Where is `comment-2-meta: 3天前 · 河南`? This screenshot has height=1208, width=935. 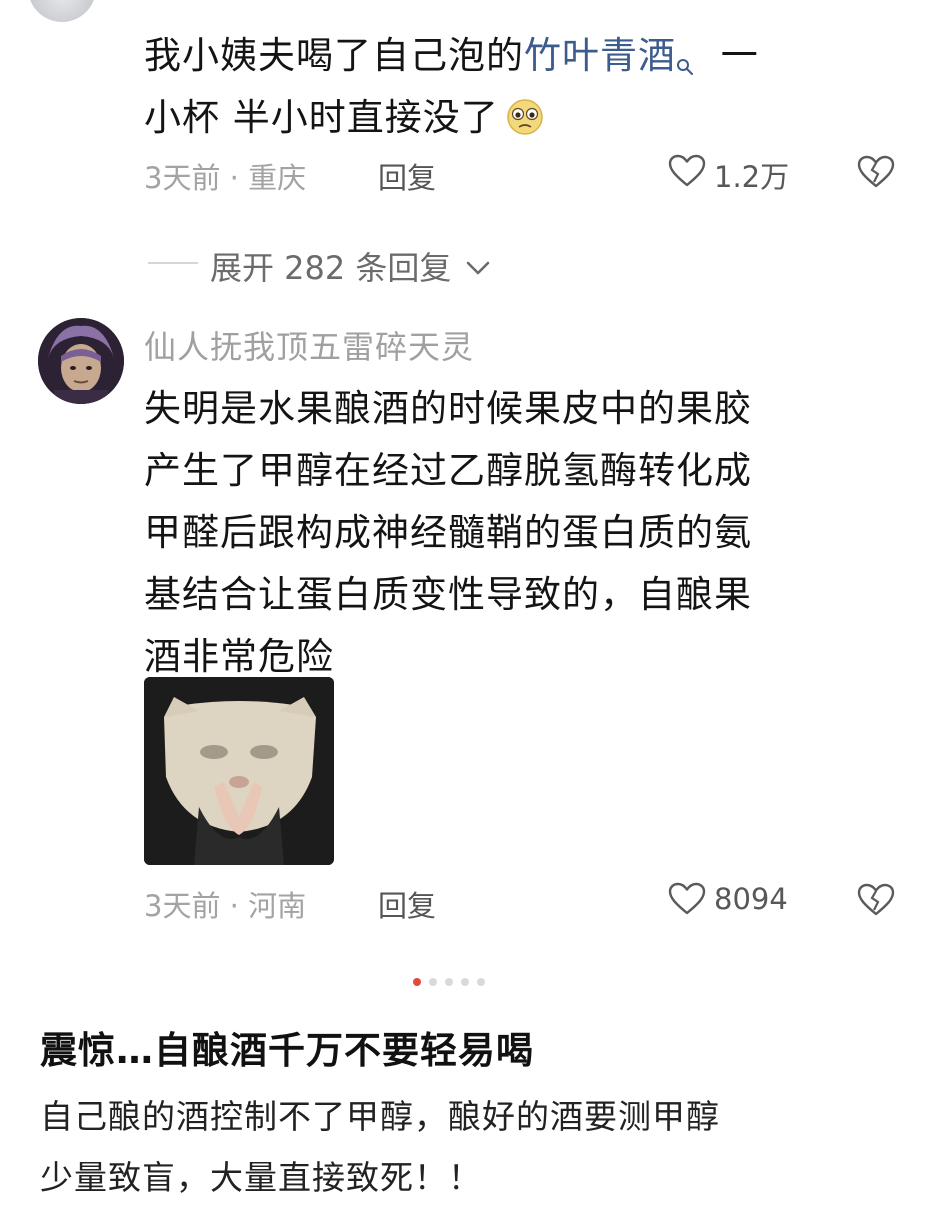
comment-2-meta: 3天前 · 河南 is located at coordinates (225, 904).